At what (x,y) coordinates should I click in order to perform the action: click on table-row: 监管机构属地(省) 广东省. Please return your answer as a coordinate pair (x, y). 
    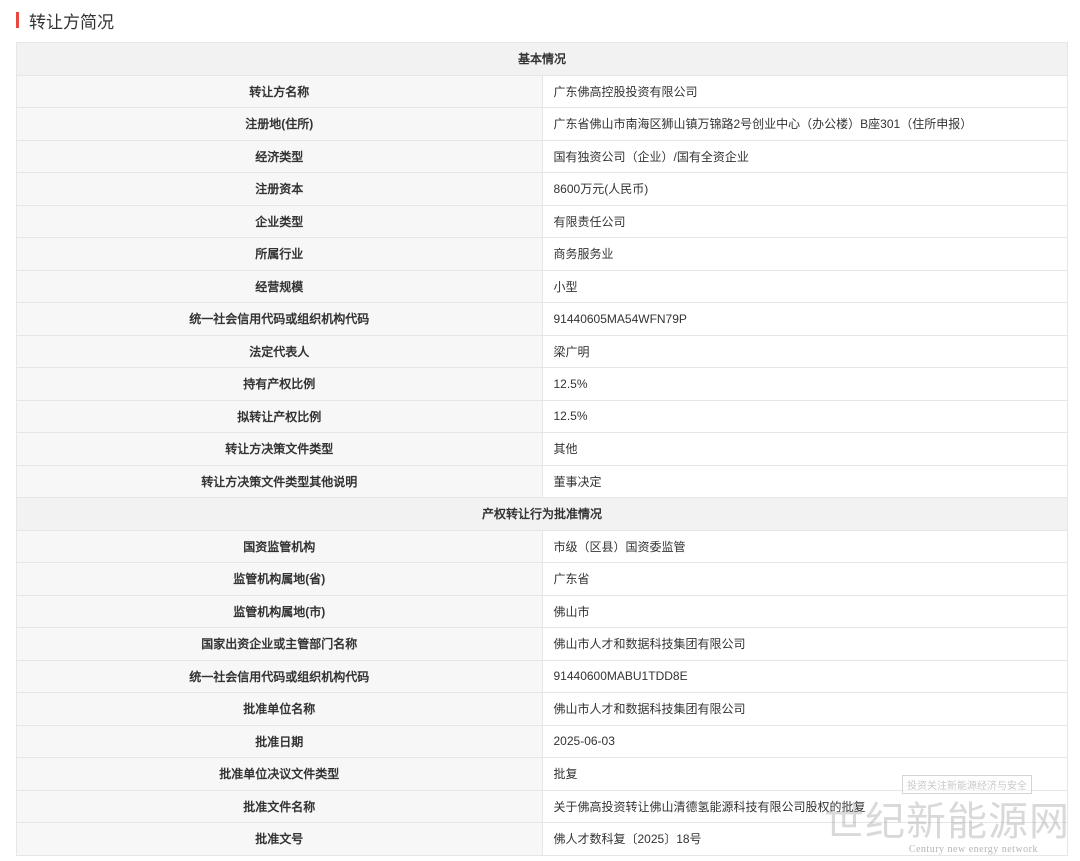
    Looking at the image, I should click on (542, 579).